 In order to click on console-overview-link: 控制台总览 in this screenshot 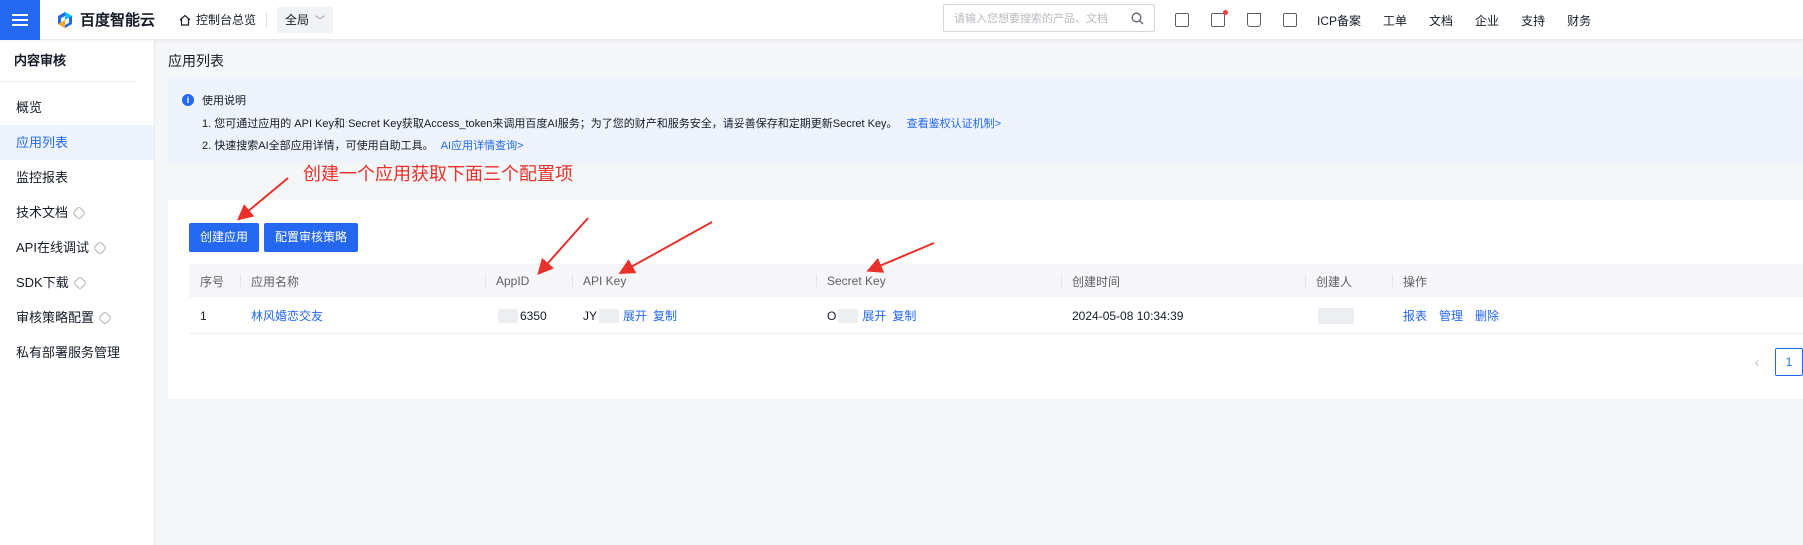, I will do `click(217, 19)`.